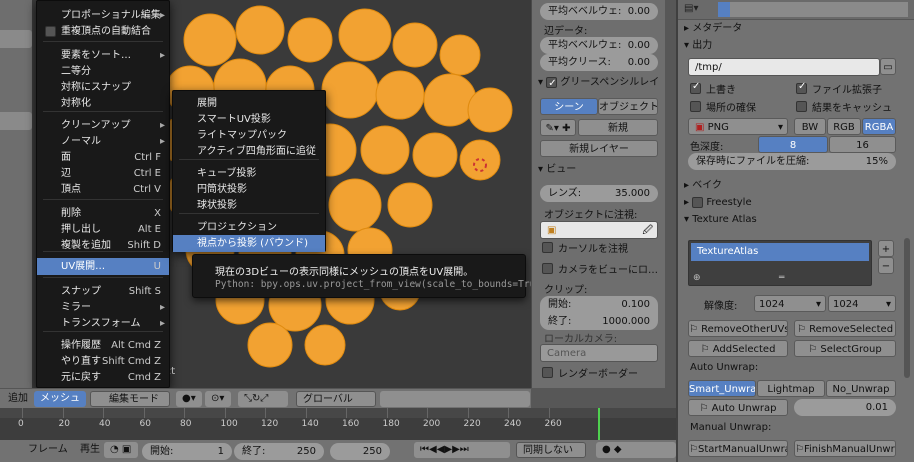 This screenshot has width=914, height=462. What do you see at coordinates (722, 388) in the screenshot?
I see `smart-unwrap-button: Smart_Unwrap` at bounding box center [722, 388].